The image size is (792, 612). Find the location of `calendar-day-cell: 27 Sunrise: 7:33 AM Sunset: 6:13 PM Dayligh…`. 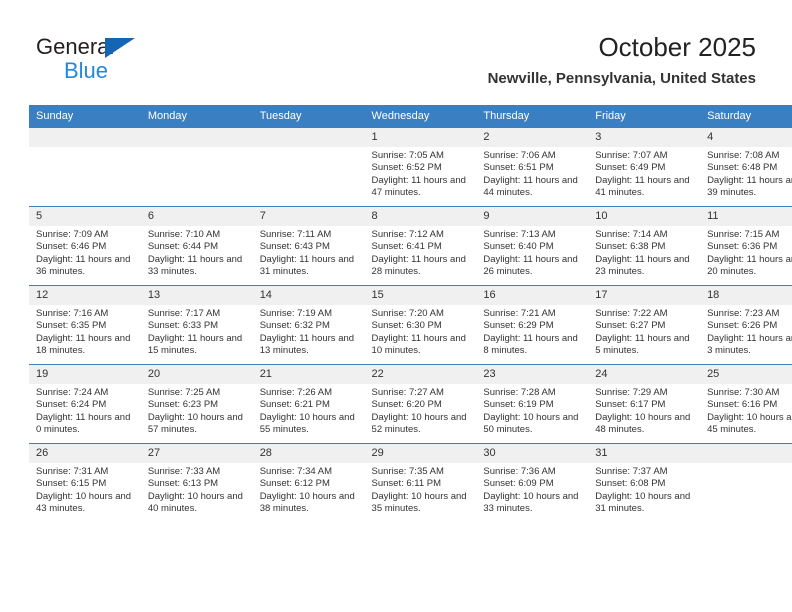

calendar-day-cell: 27 Sunrise: 7:33 AM Sunset: 6:13 PM Dayligh… is located at coordinates (196, 482).